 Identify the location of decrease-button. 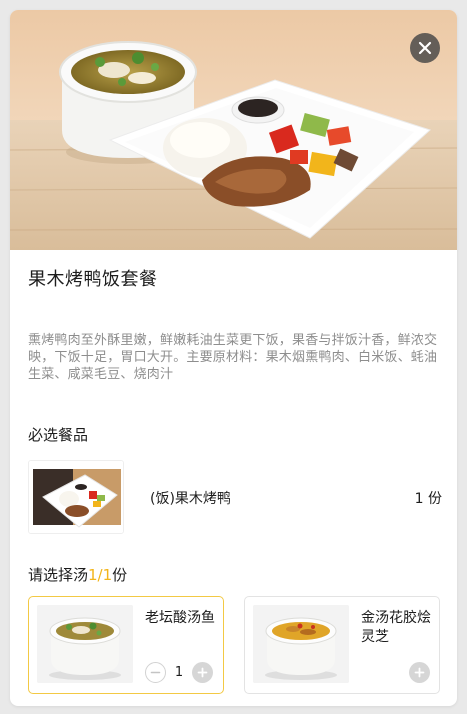
(155, 672).